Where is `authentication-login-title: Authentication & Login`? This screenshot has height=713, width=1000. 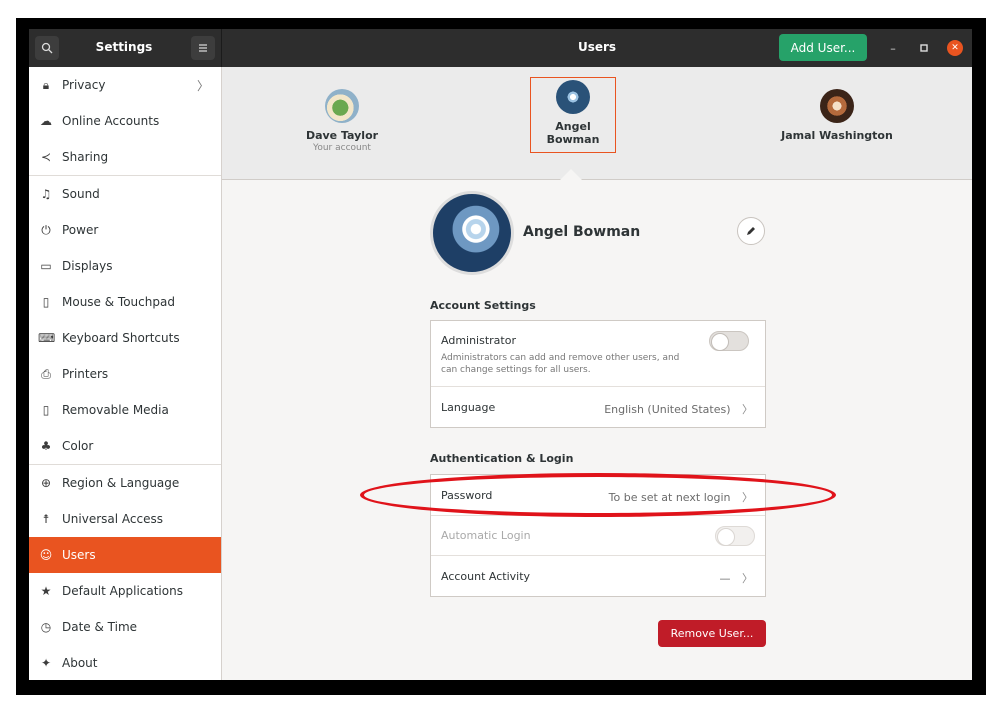
authentication-login-title: Authentication & Login is located at coordinates (502, 458).